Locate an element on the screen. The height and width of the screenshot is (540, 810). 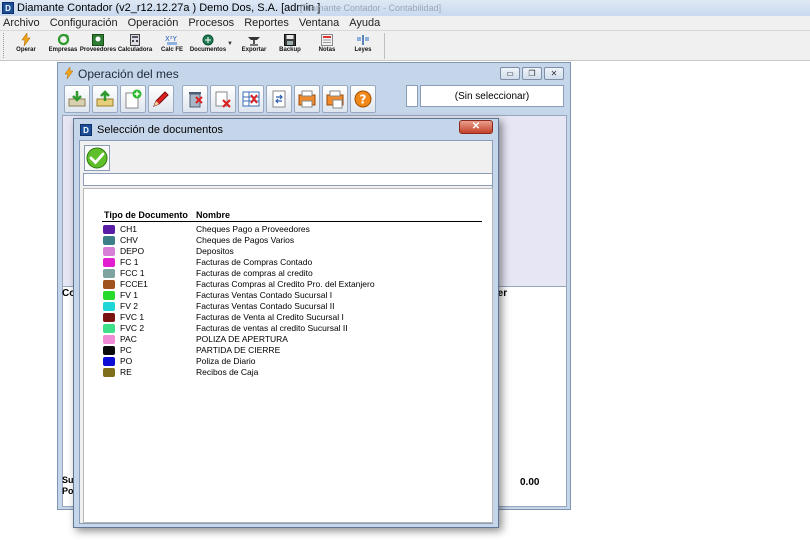
dialog-close-button: ✕ is located at coordinates (476, 127).